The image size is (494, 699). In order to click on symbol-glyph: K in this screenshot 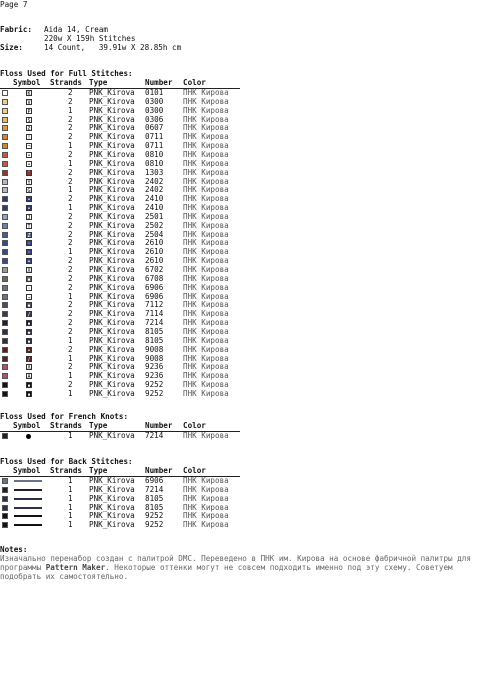, I will do `click(29, 93)`.